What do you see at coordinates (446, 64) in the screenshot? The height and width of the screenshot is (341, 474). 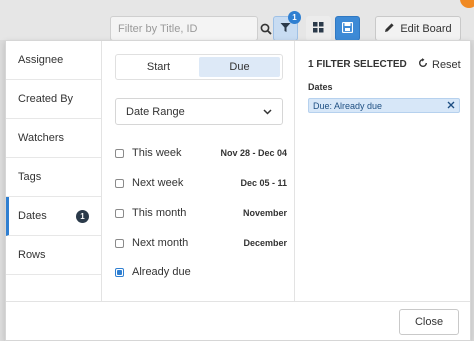 I see `reset-label: Reset` at bounding box center [446, 64].